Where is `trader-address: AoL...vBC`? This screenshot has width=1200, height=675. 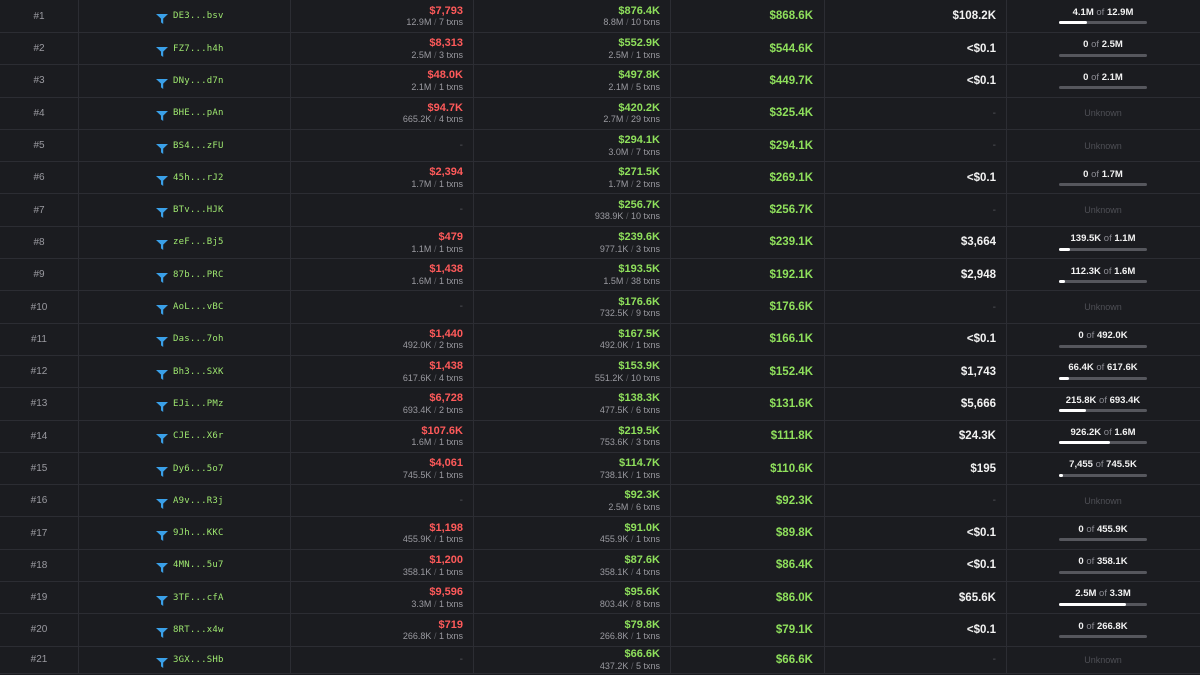
trader-address: AoL...vBC is located at coordinates (198, 307).